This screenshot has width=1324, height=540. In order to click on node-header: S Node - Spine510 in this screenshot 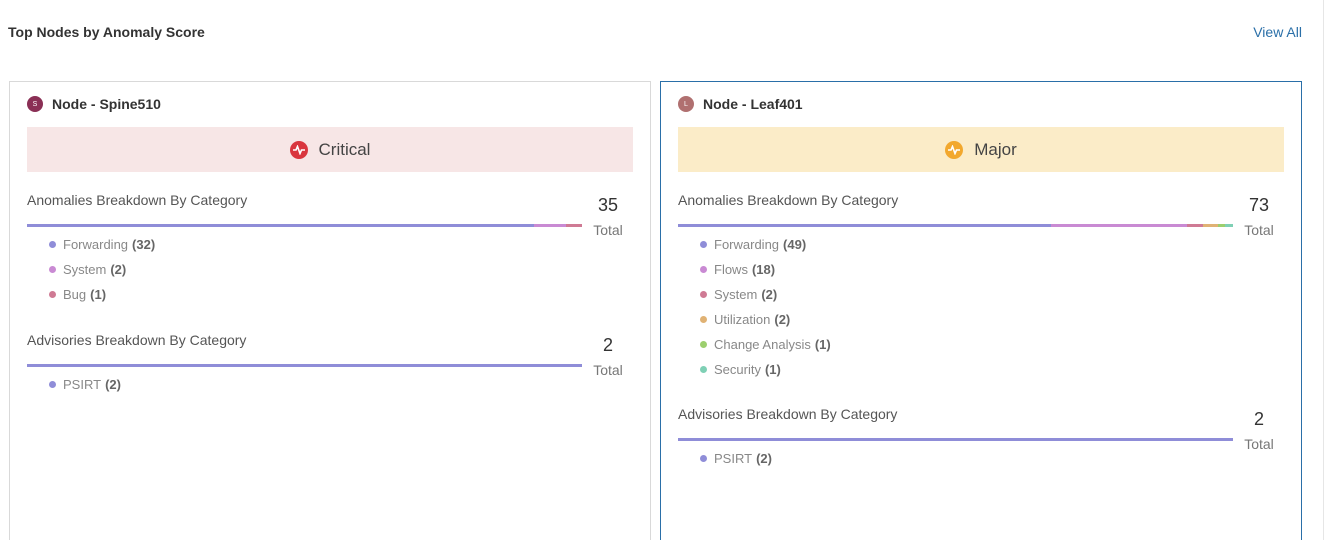, I will do `click(94, 104)`.